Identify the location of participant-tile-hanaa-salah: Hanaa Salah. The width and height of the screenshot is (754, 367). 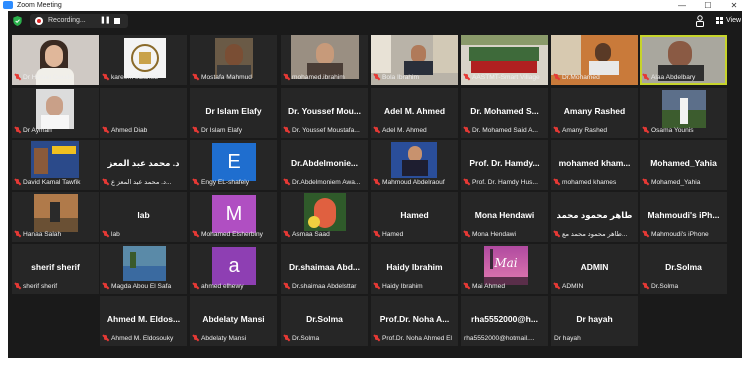
(55, 217).